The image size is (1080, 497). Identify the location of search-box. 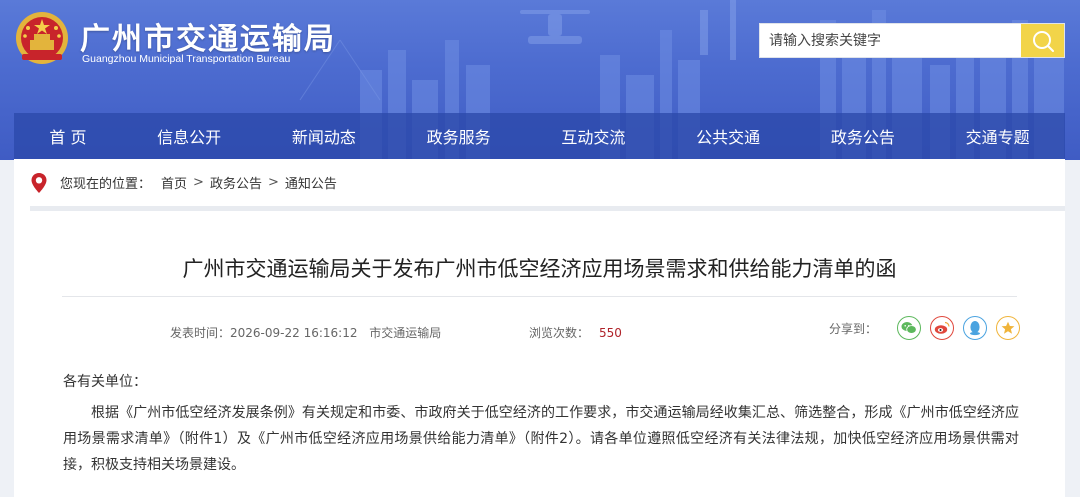
(912, 40).